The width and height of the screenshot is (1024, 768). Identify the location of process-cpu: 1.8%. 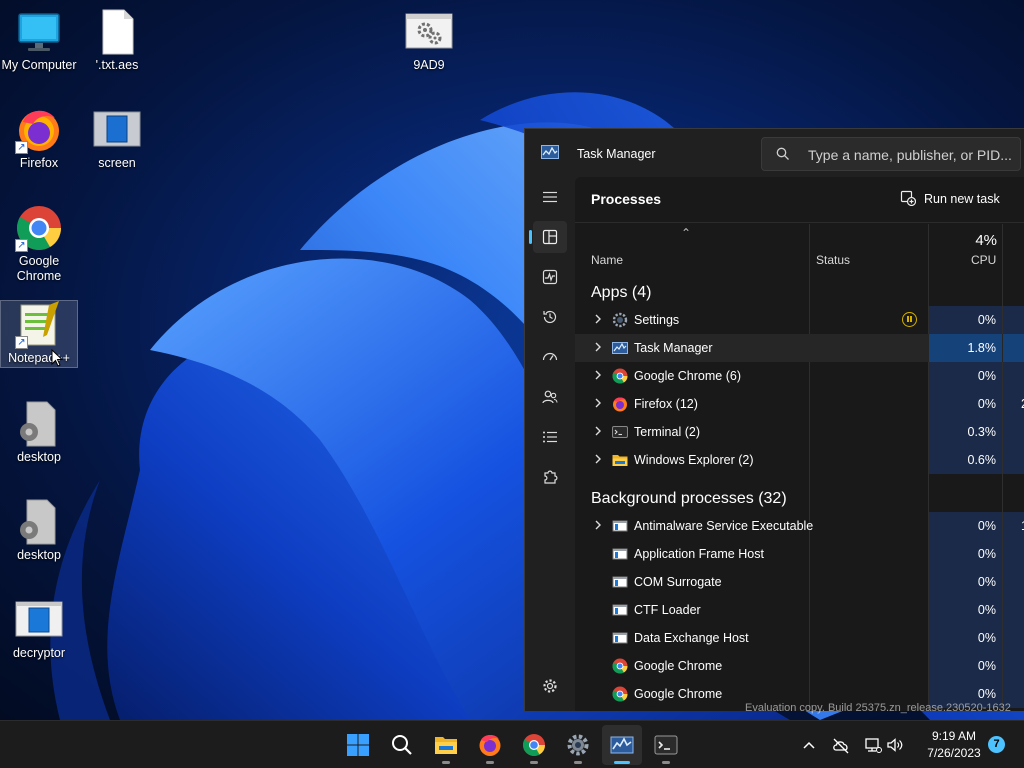
(965, 348).